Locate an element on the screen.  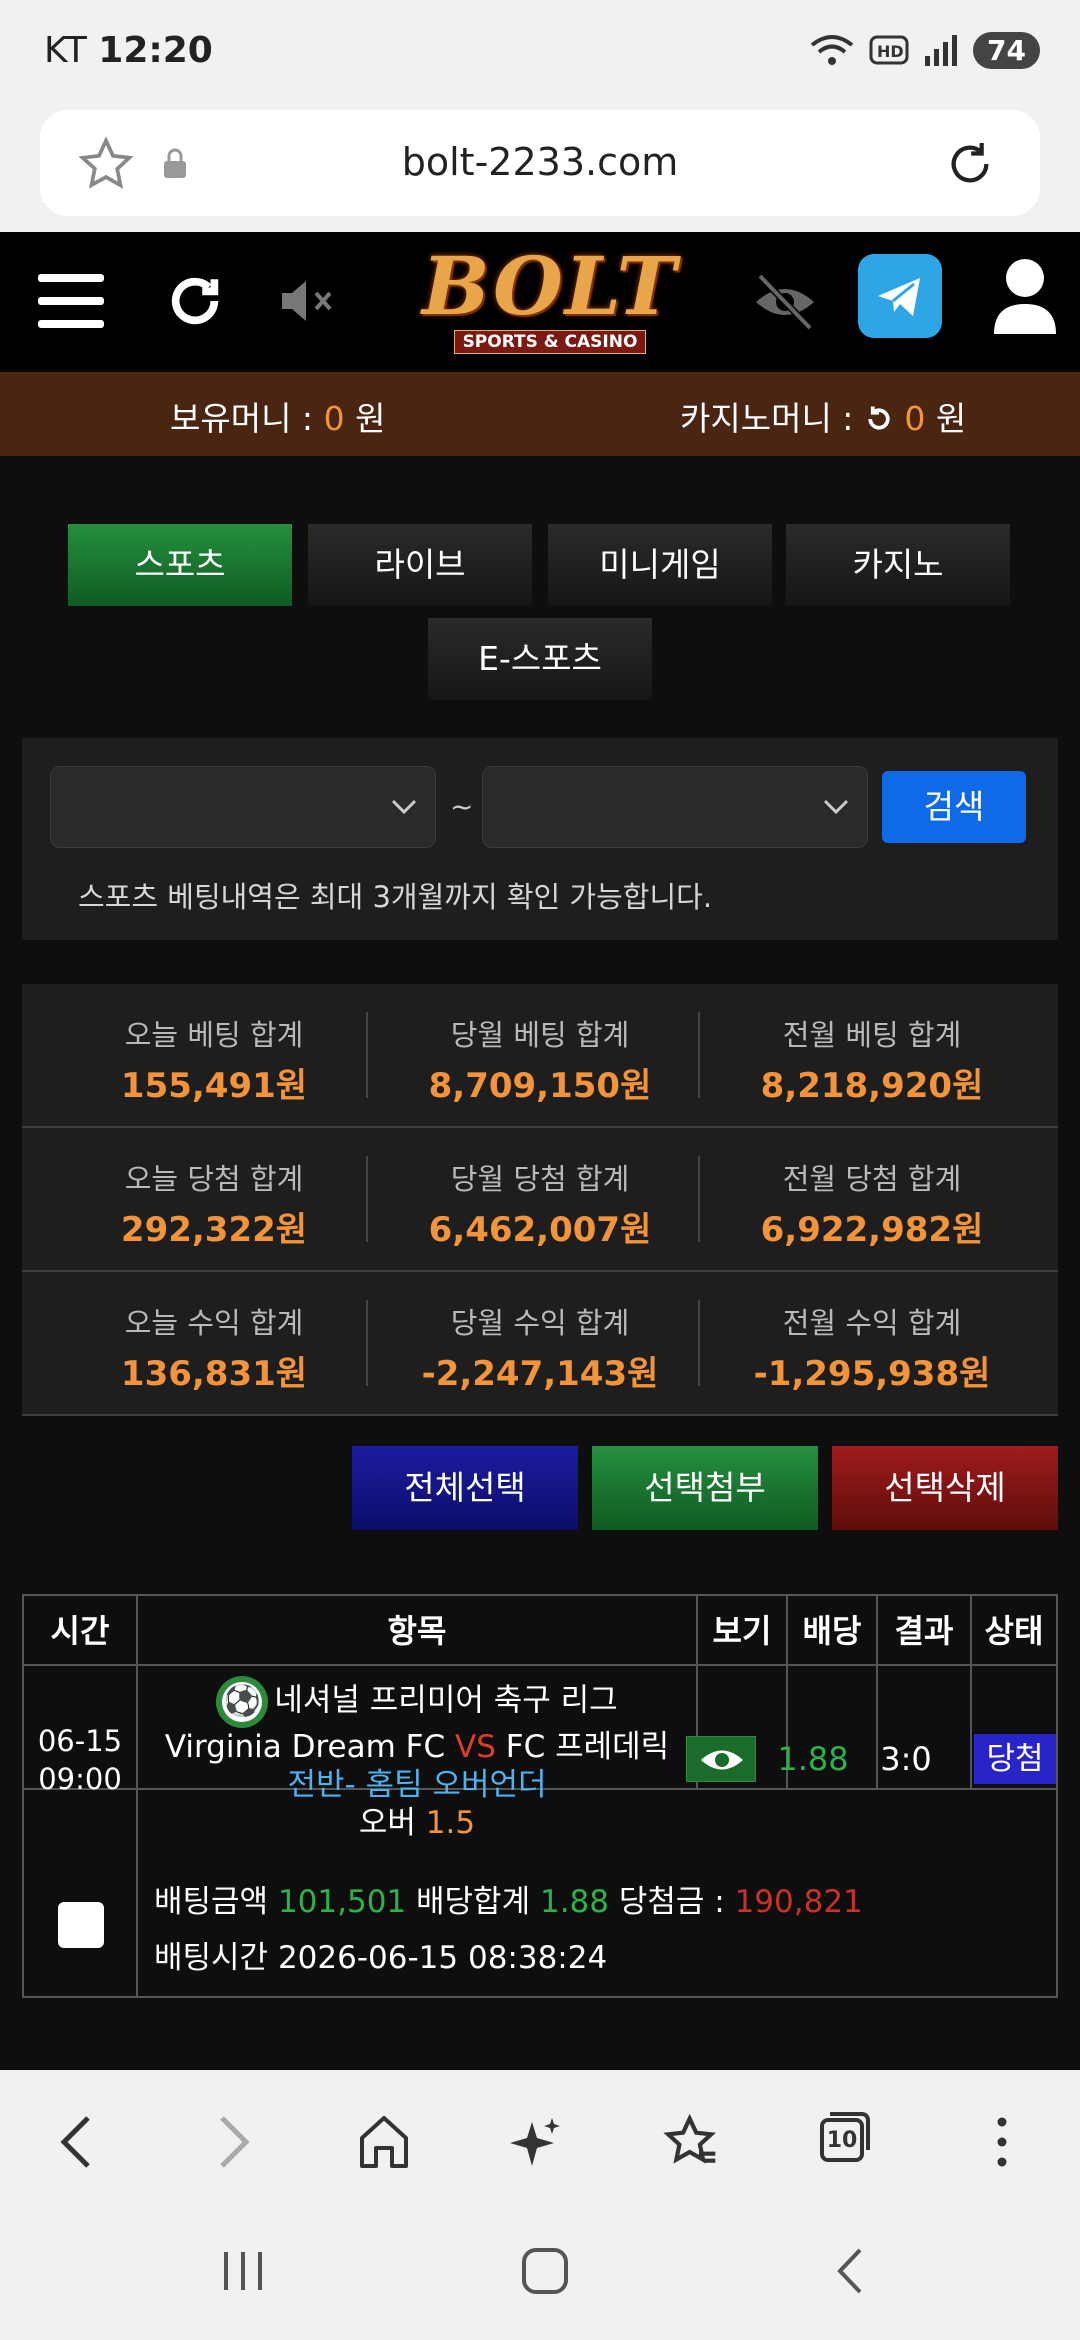
tabs-count: 10 is located at coordinates (842, 2140).